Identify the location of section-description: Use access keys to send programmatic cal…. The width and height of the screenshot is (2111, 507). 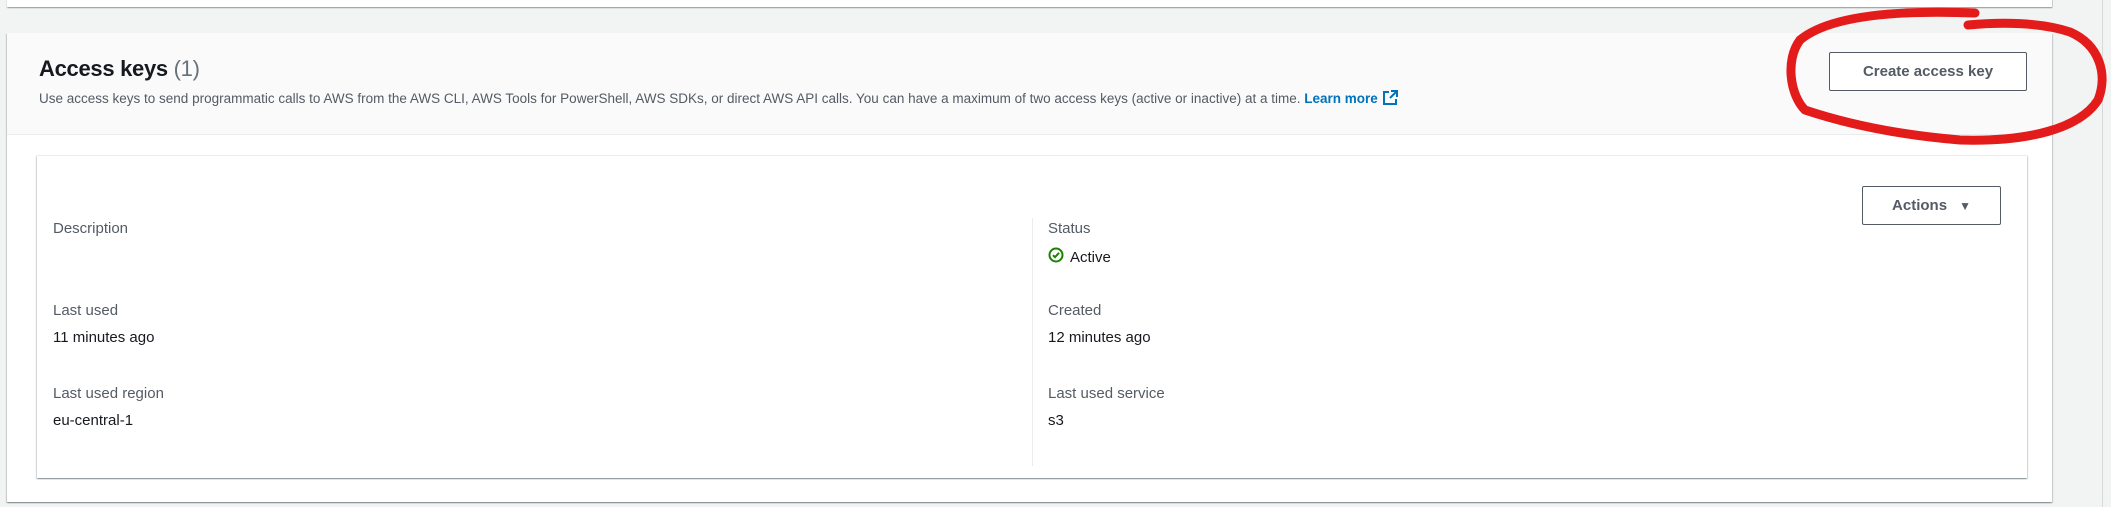
(718, 99).